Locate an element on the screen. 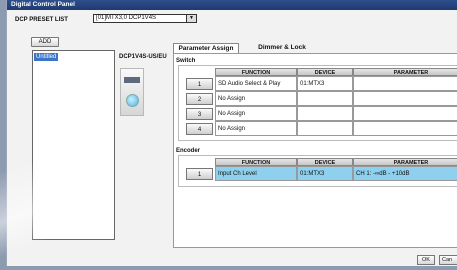  switch-1-button: 1 is located at coordinates (199, 84).